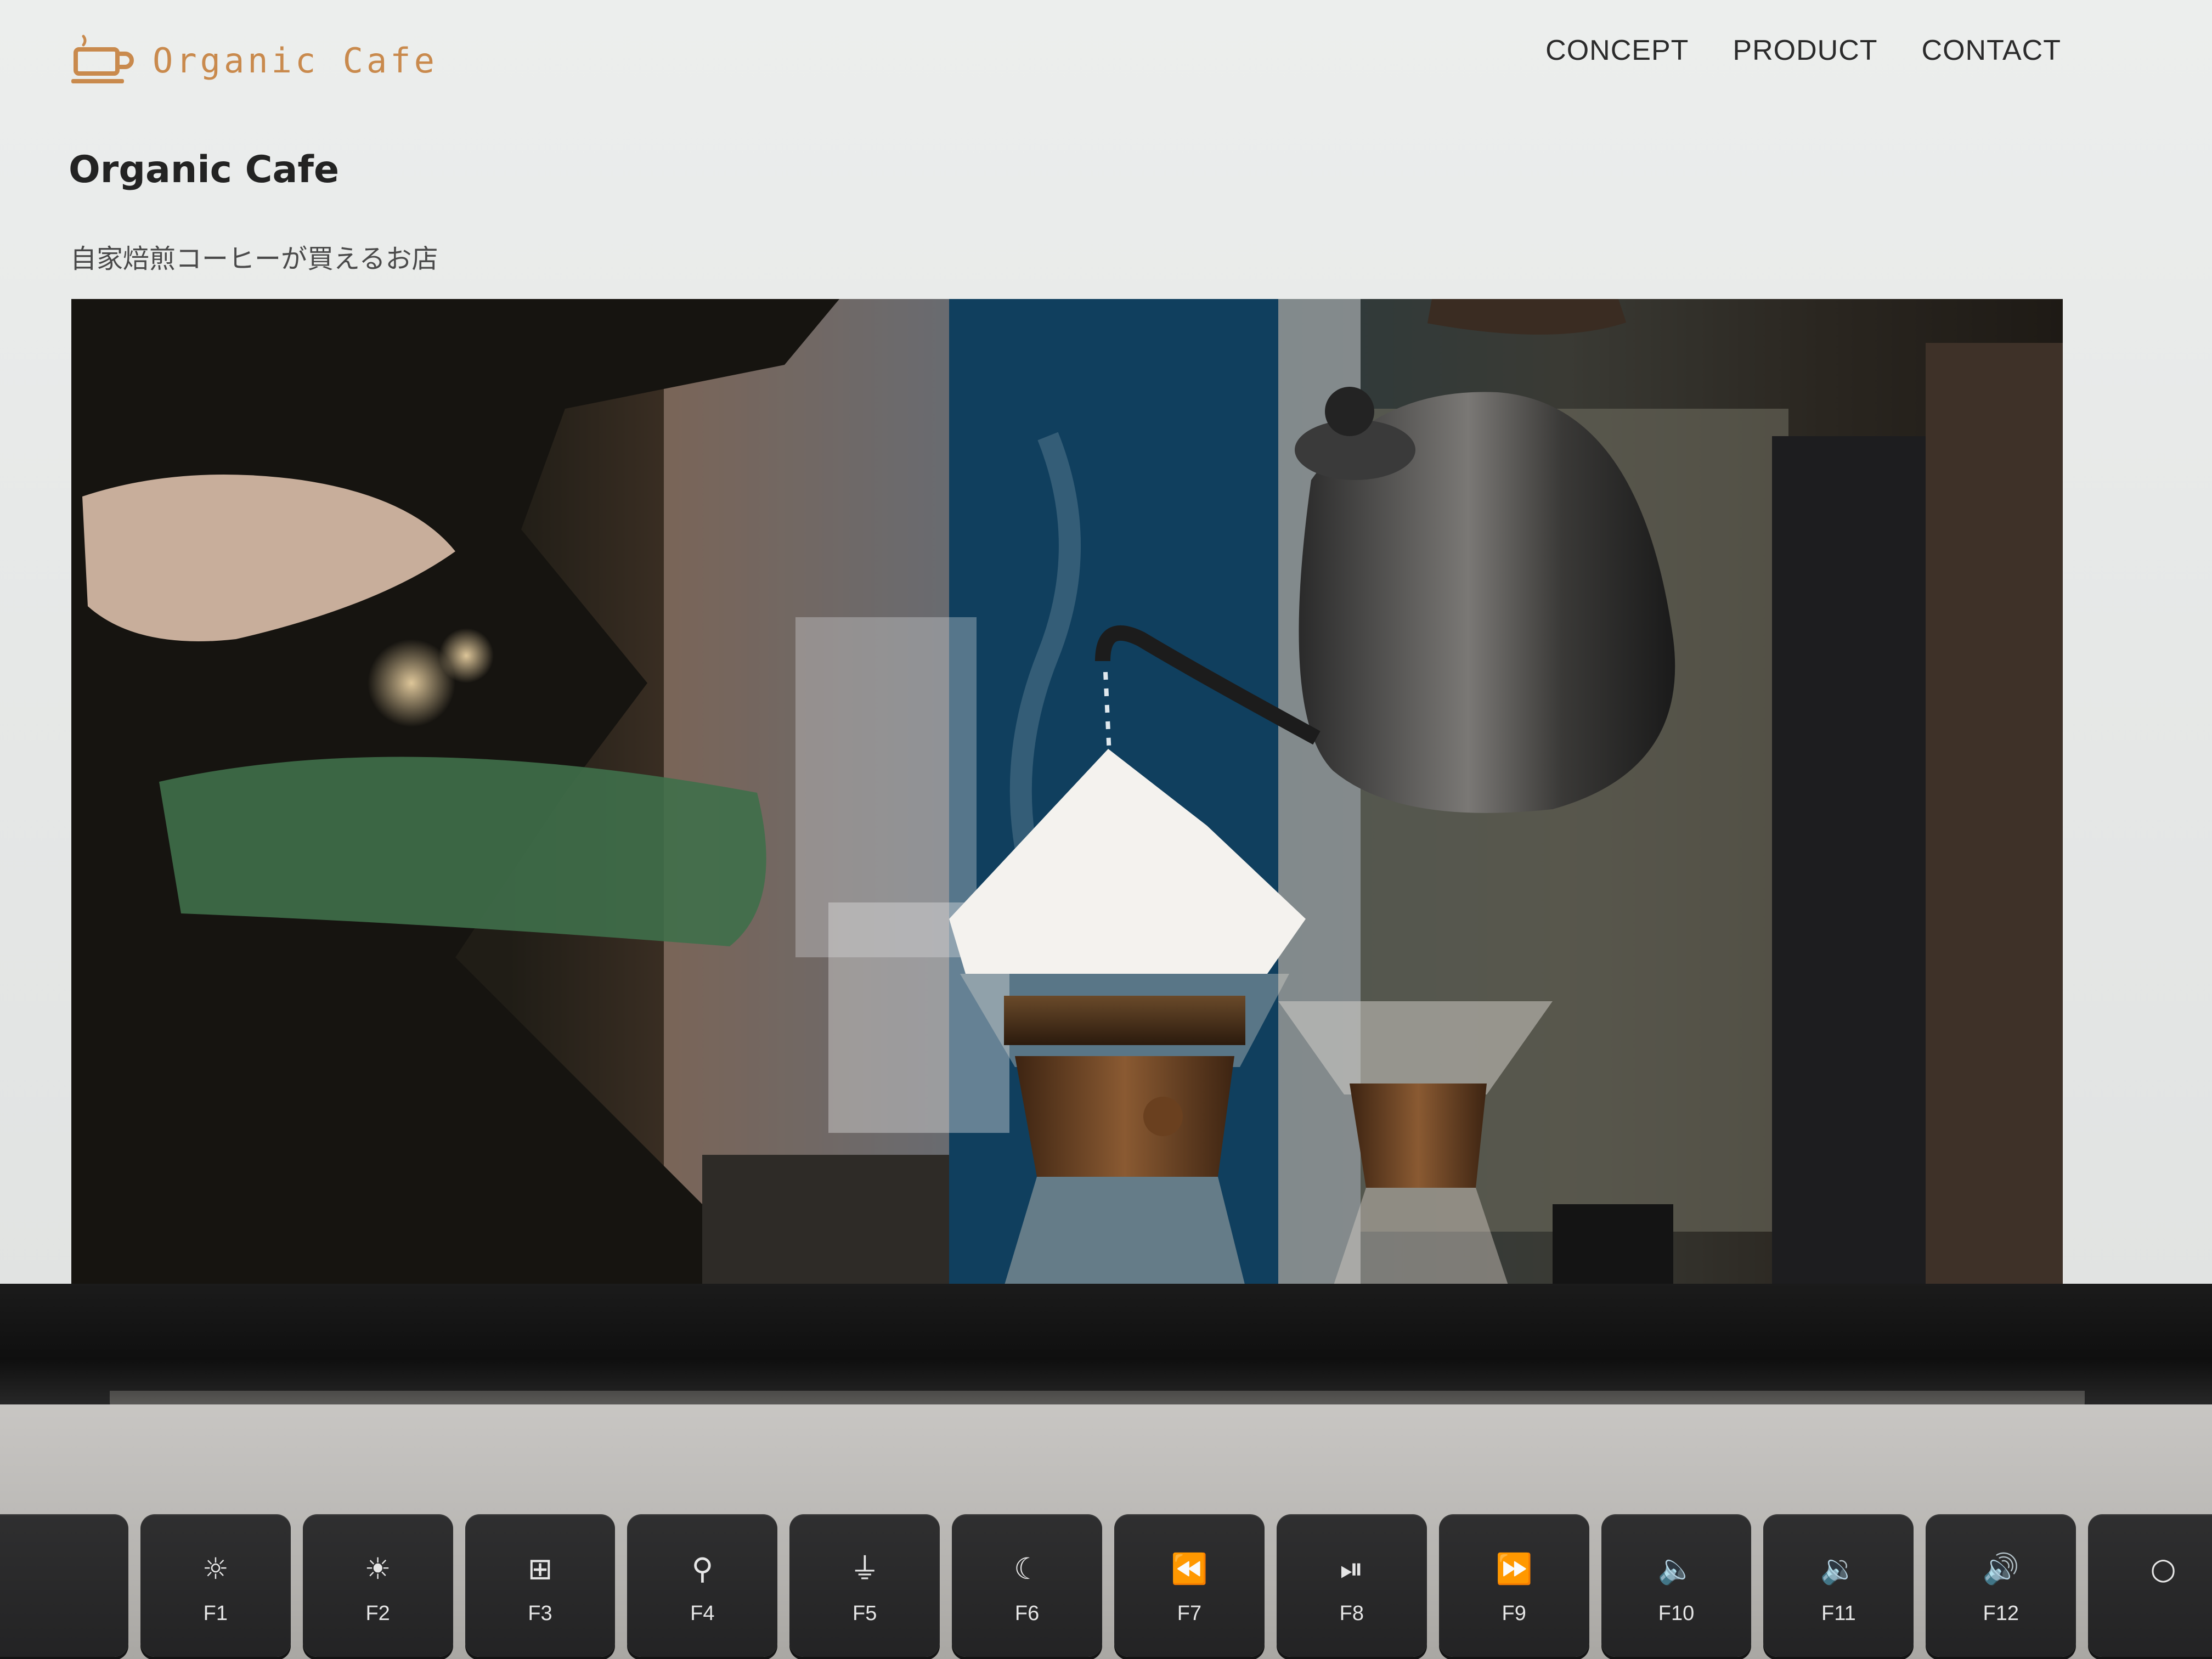  I want to click on key-label: F4, so click(703, 1613).